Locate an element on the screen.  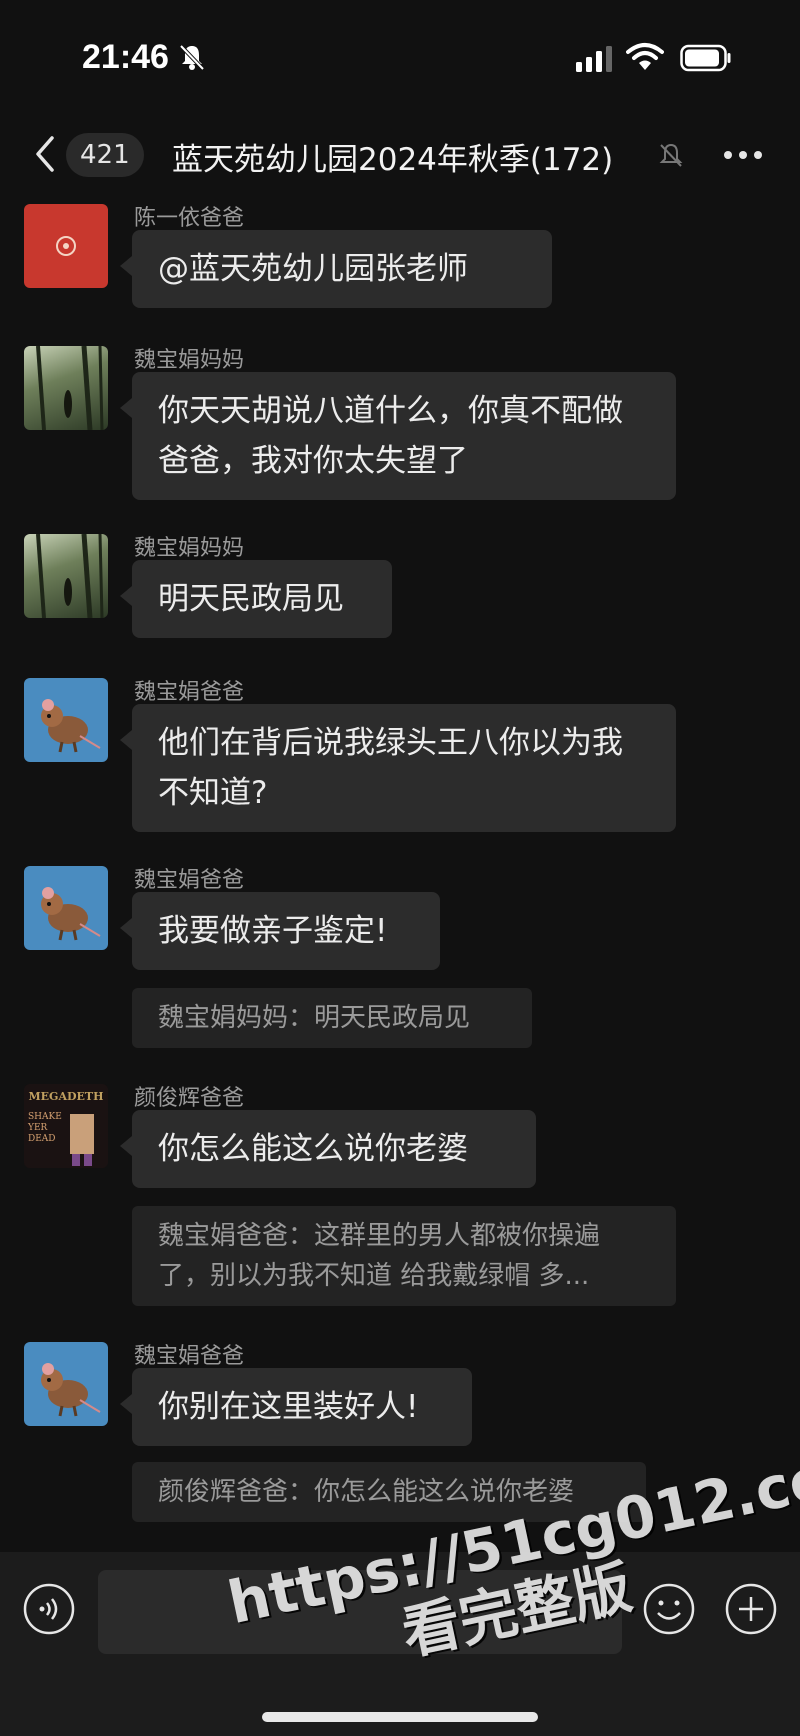
avatar-art-text: MEGADETH is located at coordinates (66, 1096).